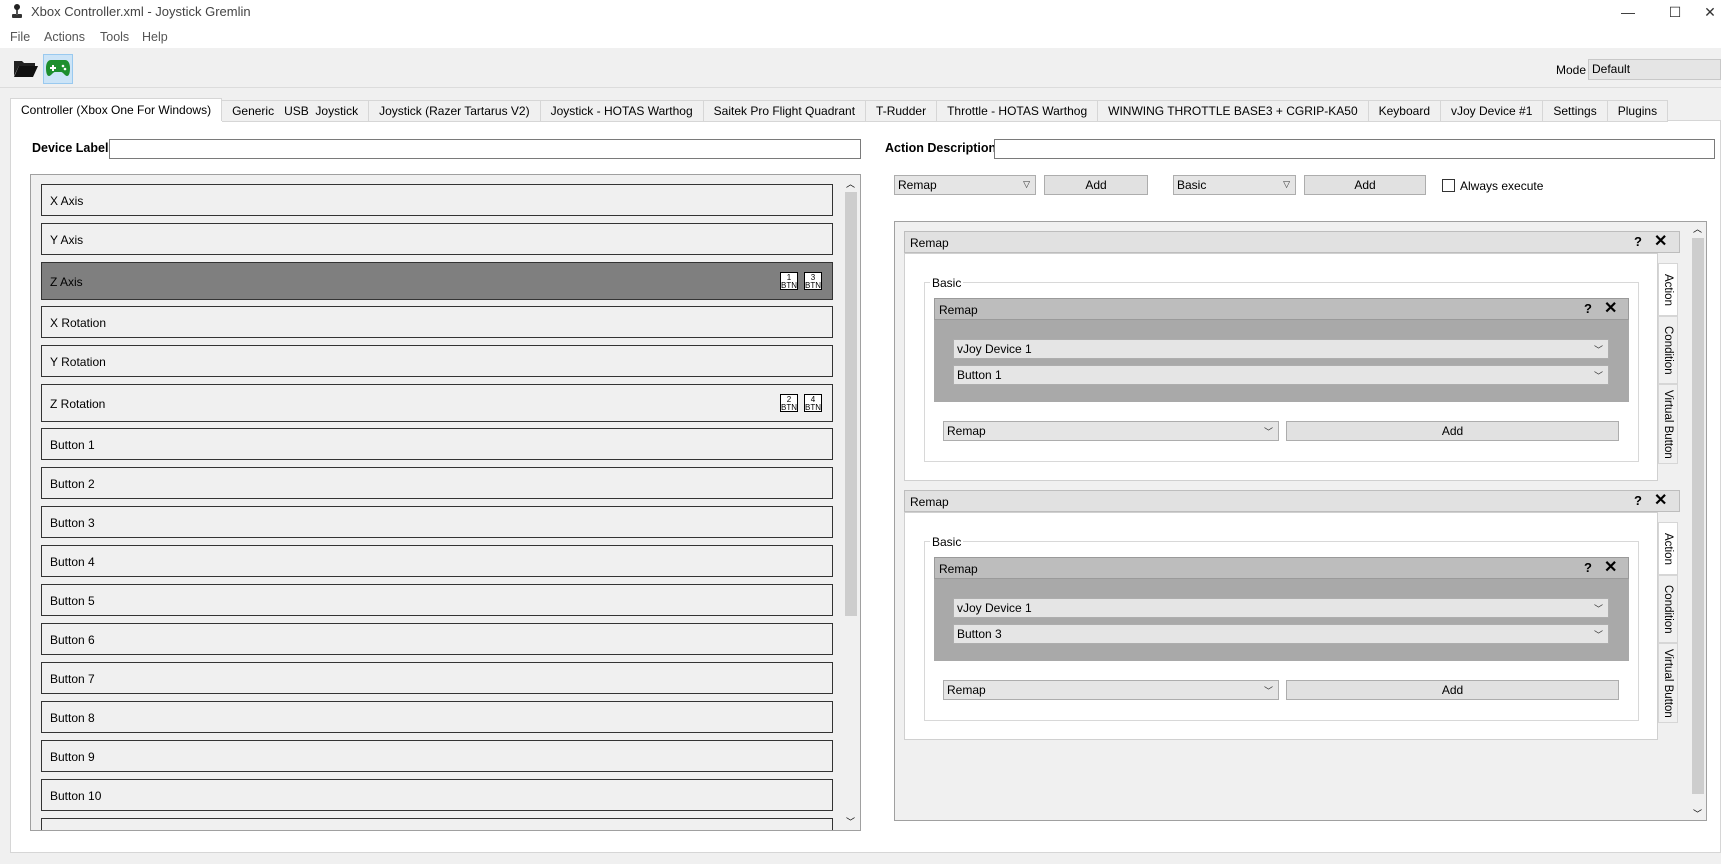  I want to click on input-row-label: Y Rotation, so click(78, 362).